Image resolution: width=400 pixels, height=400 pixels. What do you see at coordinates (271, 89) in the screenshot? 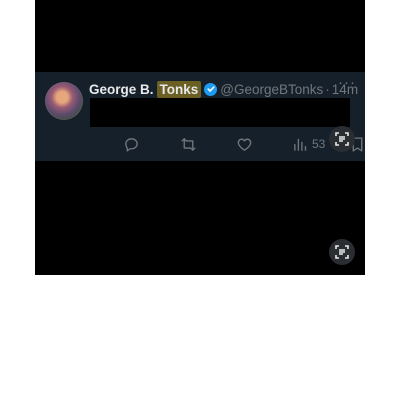
I see `user-handle: @GeorgeBTonks` at bounding box center [271, 89].